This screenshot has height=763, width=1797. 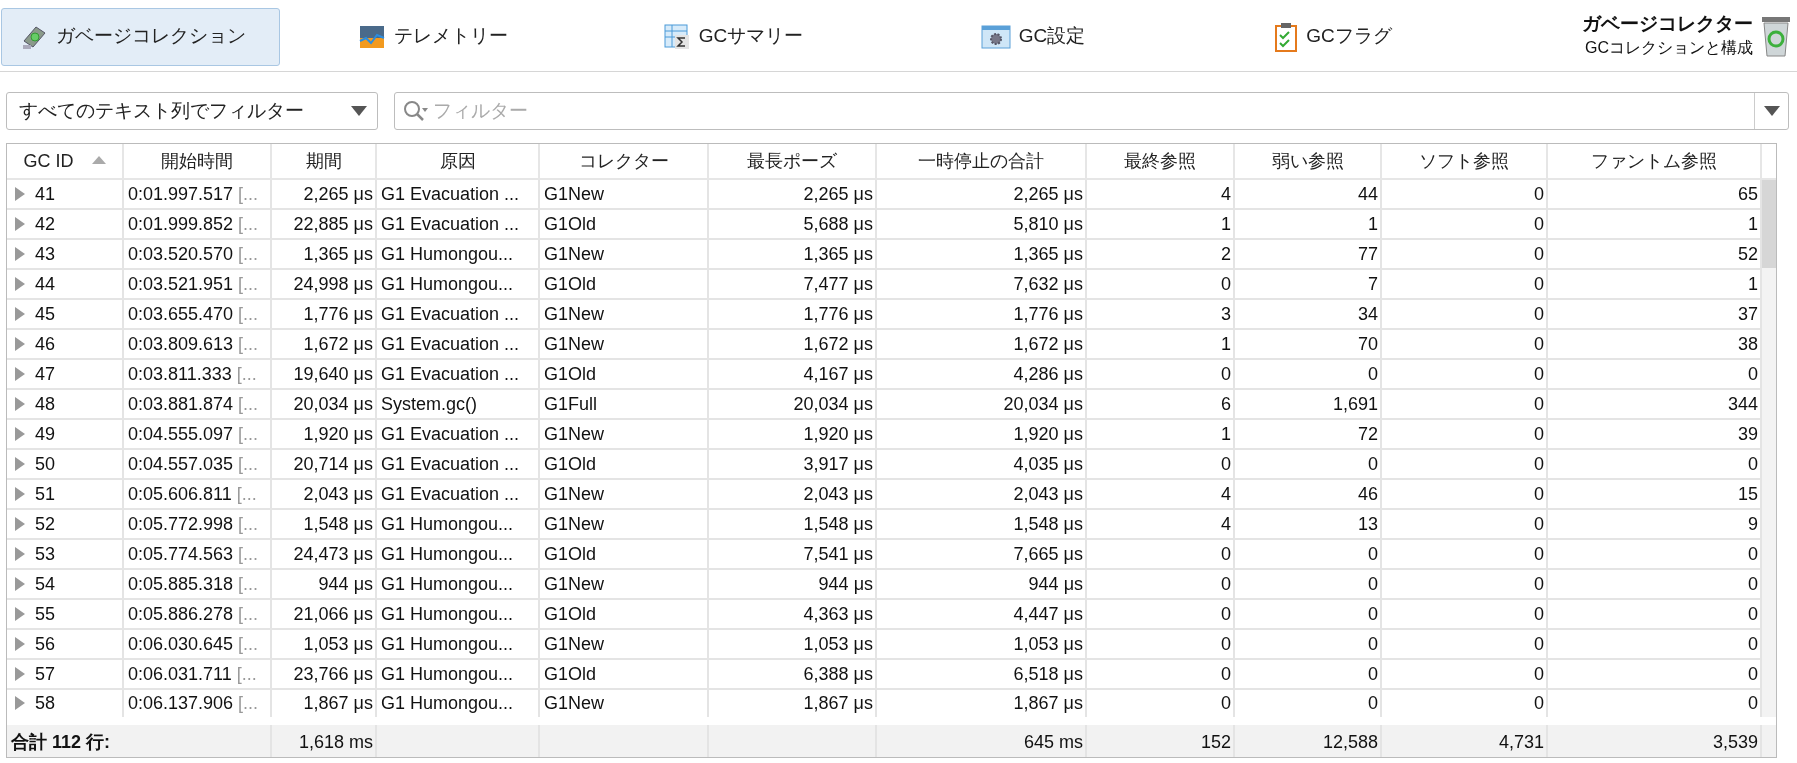 I want to click on column-header: ファントム参照, so click(x=1654, y=161).